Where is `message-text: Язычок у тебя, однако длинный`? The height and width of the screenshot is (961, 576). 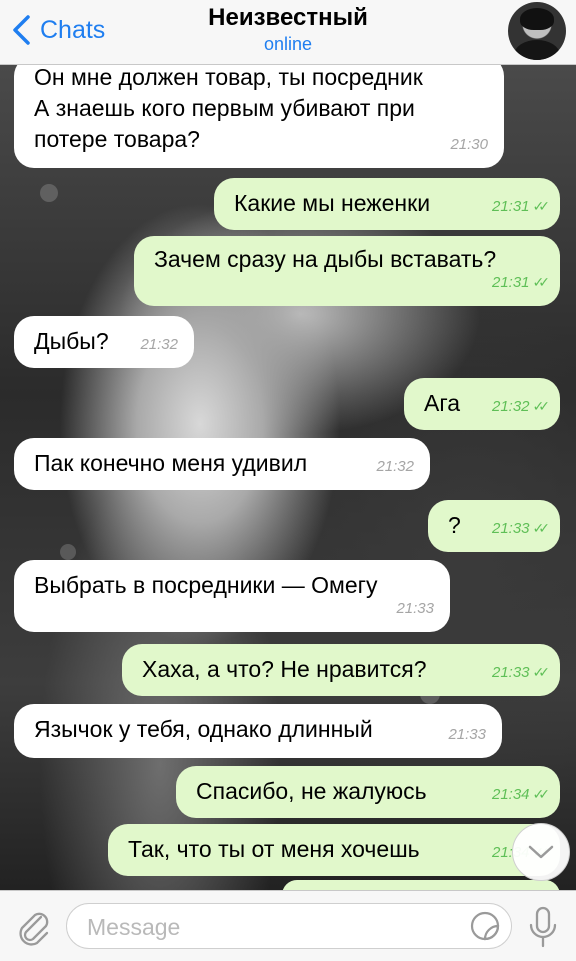
message-text: Язычок у тебя, однако длинный is located at coordinates (203, 729).